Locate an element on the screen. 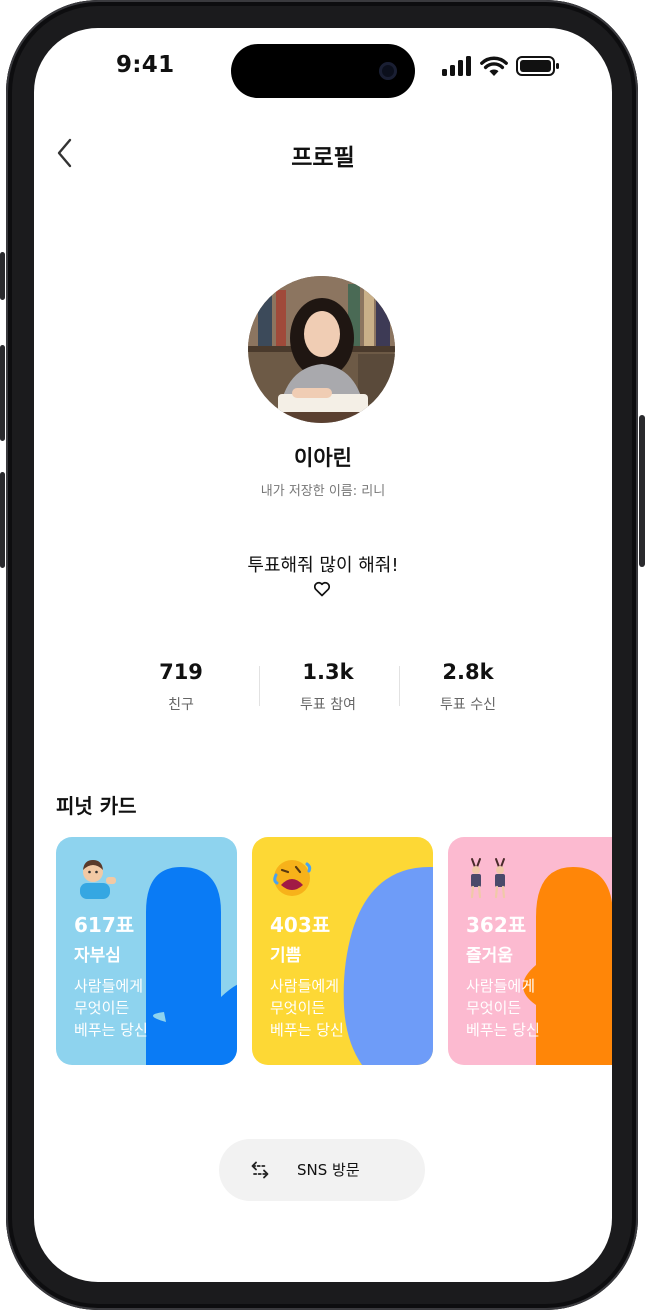 The height and width of the screenshot is (1312, 645). card-word: 기쁨 is located at coordinates (286, 956).